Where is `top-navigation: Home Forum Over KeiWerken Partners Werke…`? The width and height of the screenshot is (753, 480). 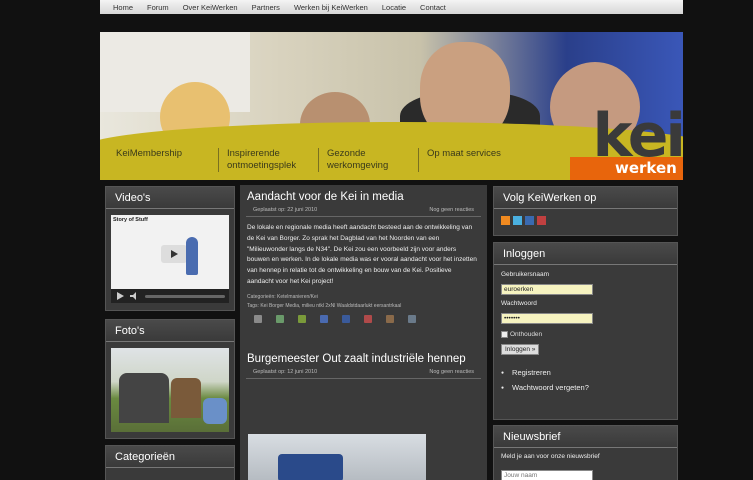
top-navigation: Home Forum Over KeiWerken Partners Werke… is located at coordinates (391, 7).